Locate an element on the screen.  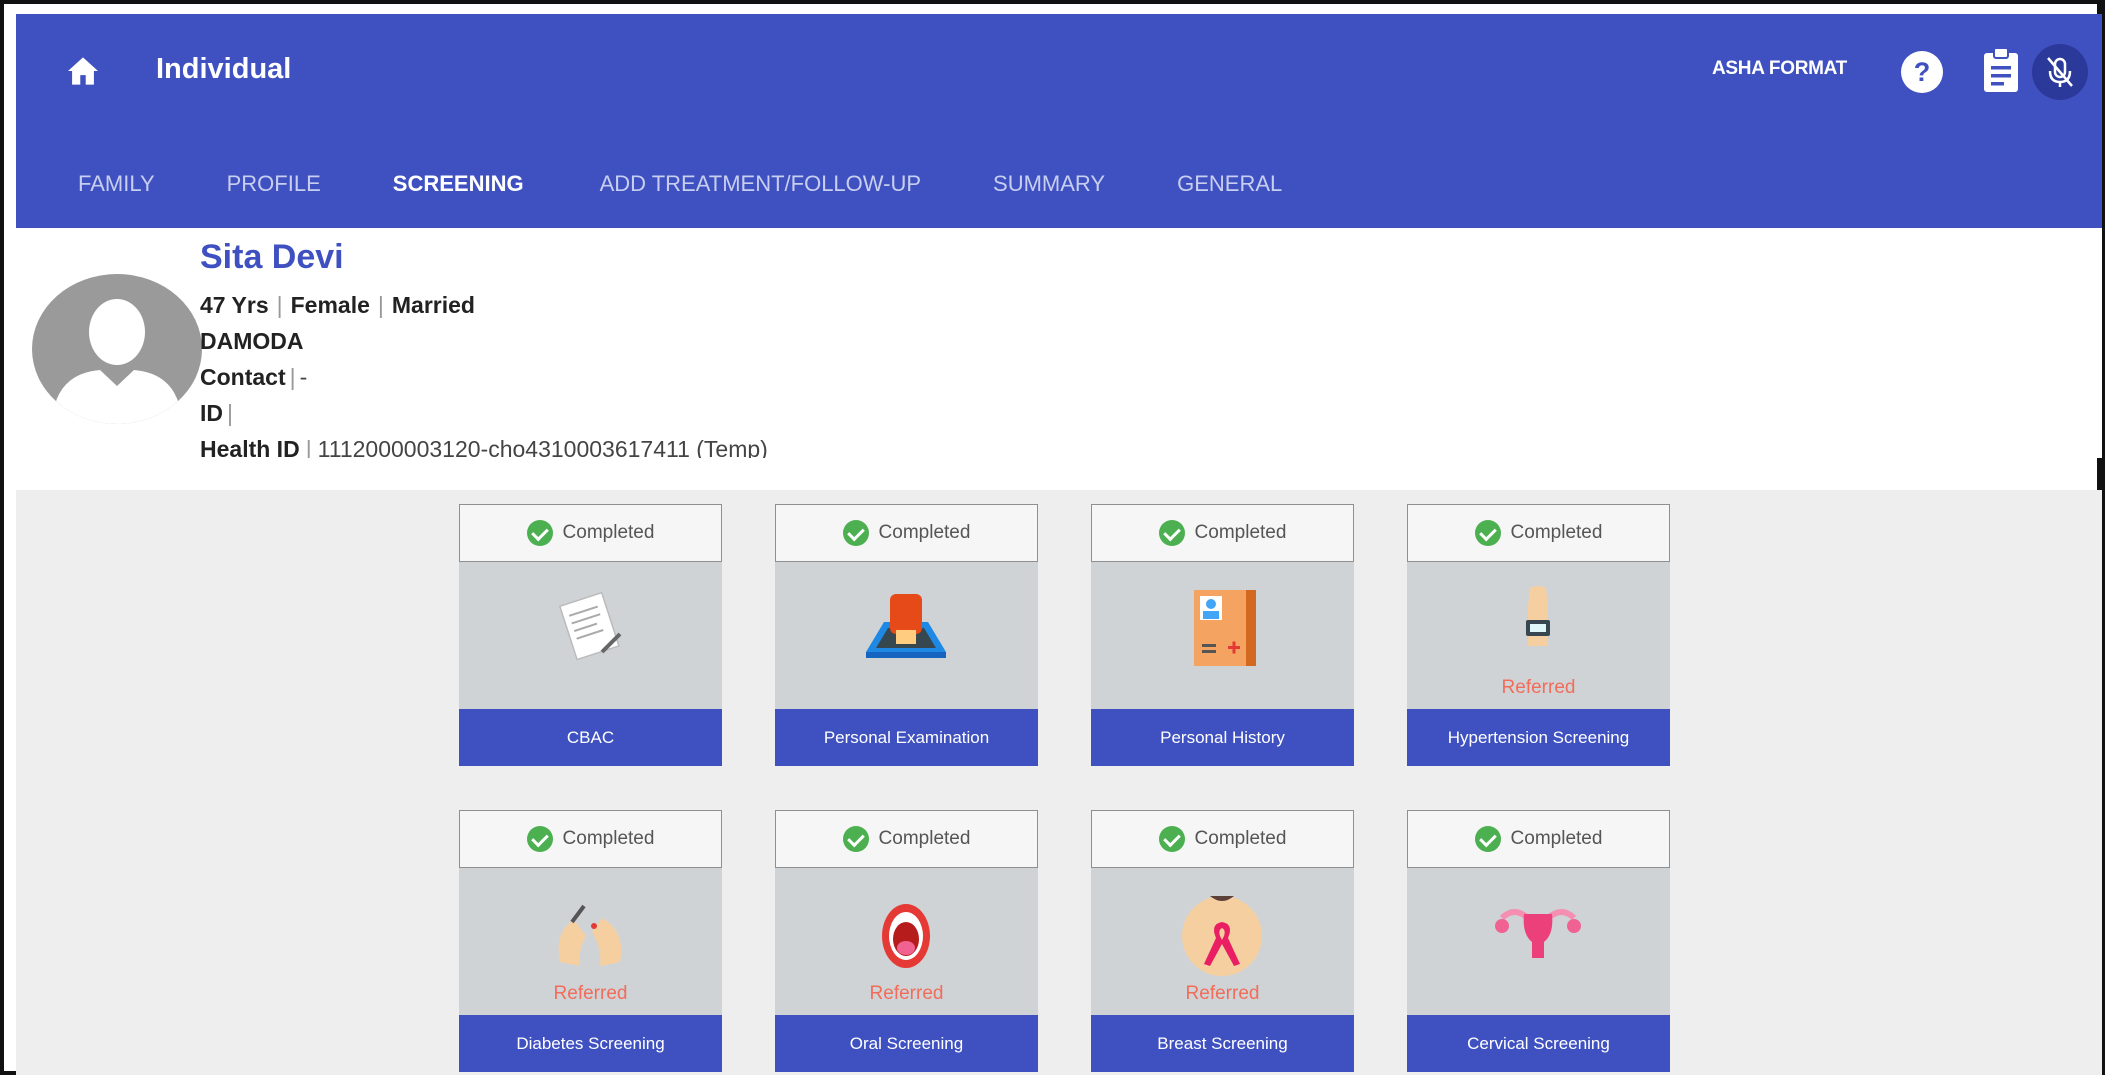
person-silhouette-icon is located at coordinates (117, 361).